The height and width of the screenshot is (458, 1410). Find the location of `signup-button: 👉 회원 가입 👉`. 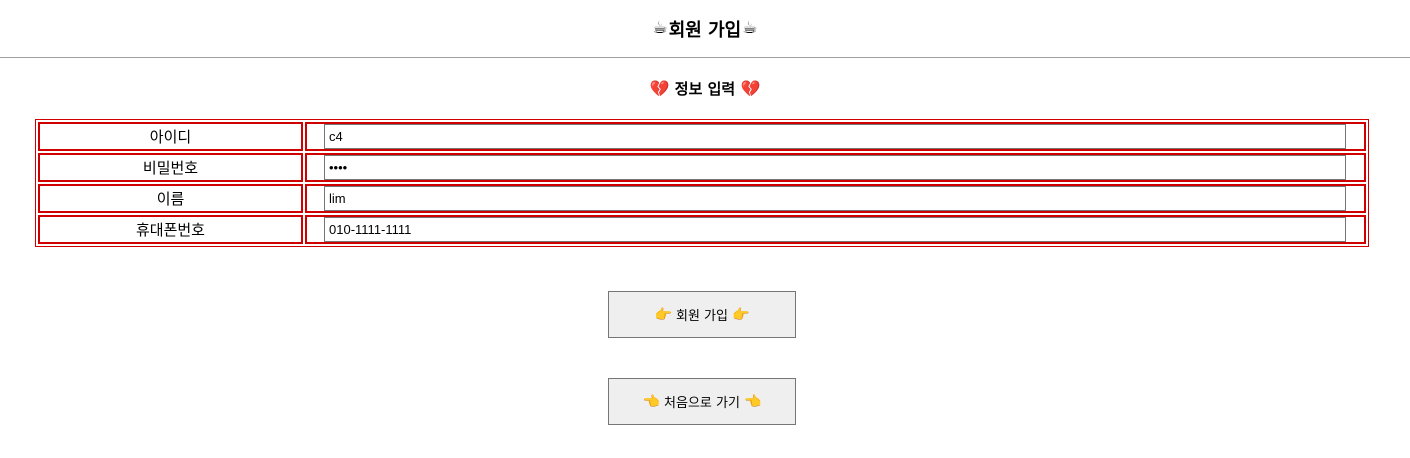

signup-button: 👉 회원 가입 👉 is located at coordinates (702, 314).